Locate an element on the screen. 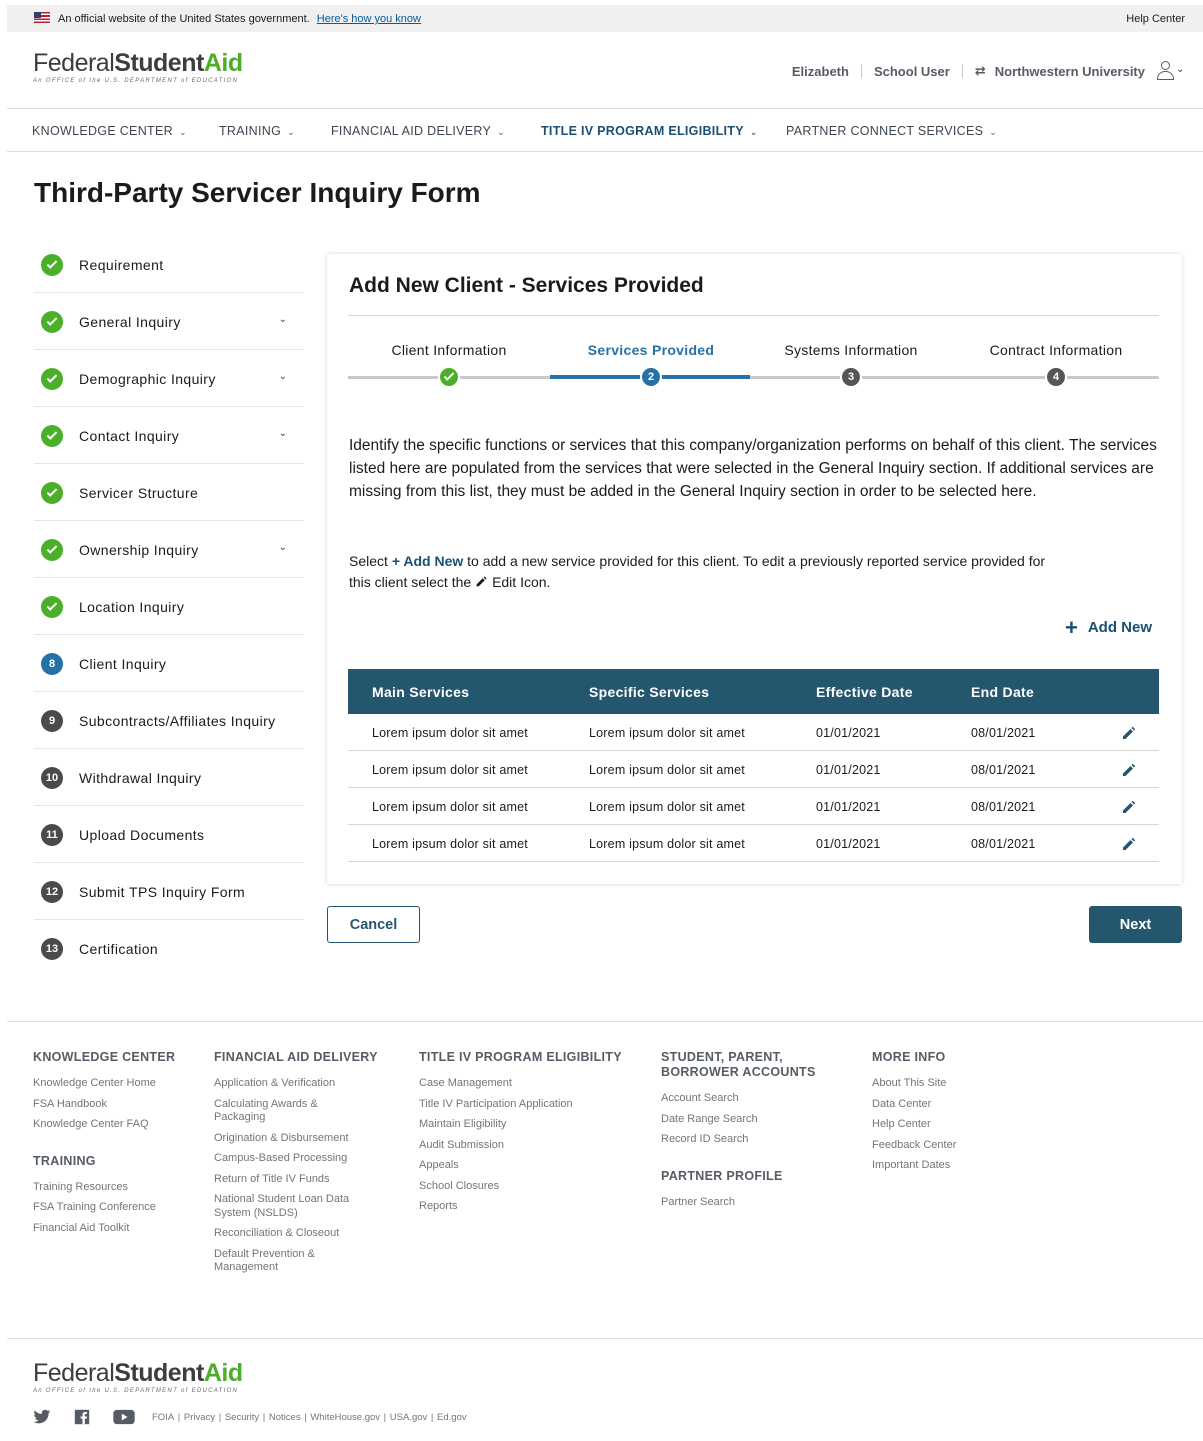 The image size is (1203, 1441). user-name: Elizabeth is located at coordinates (820, 71).